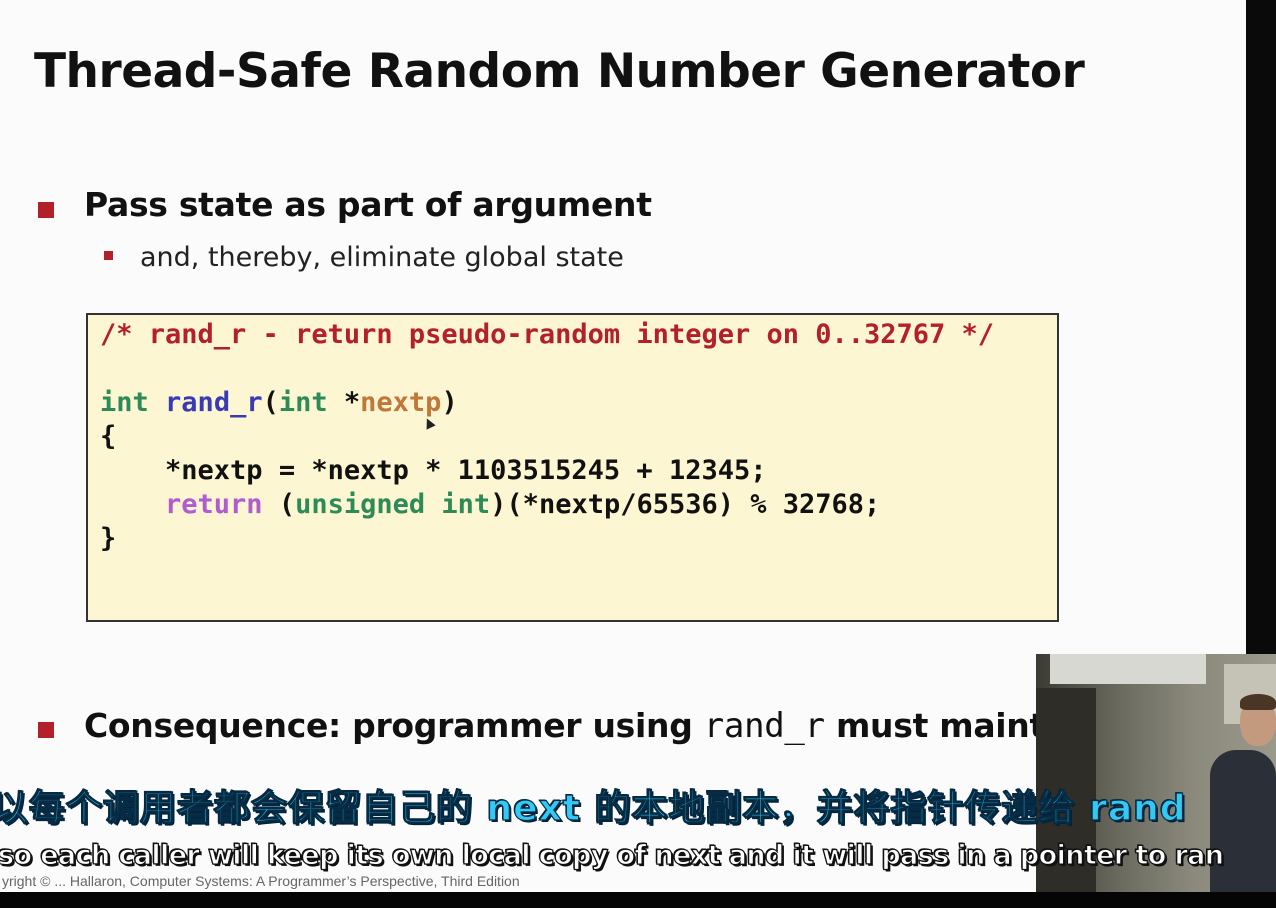 Image resolution: width=1276 pixels, height=908 pixels. What do you see at coordinates (108, 255) in the screenshot?
I see `sub-bullet-marker` at bounding box center [108, 255].